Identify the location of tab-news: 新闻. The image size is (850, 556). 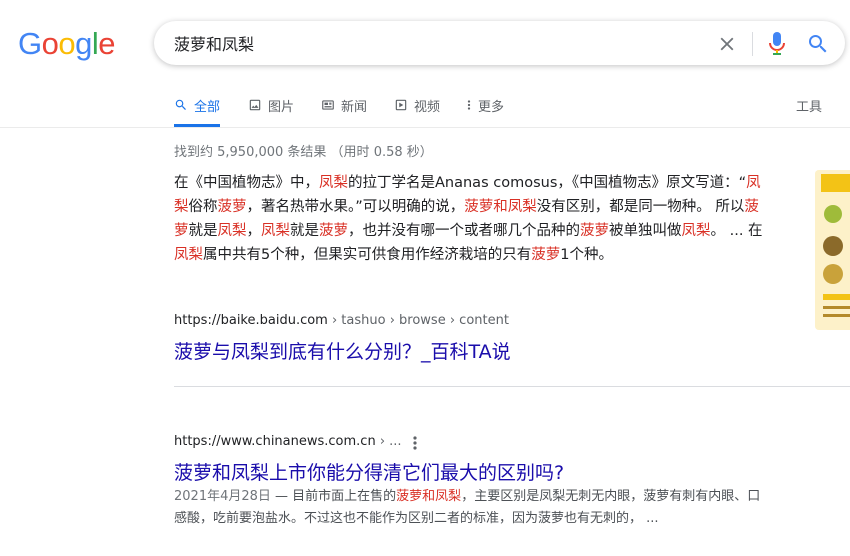
(344, 111).